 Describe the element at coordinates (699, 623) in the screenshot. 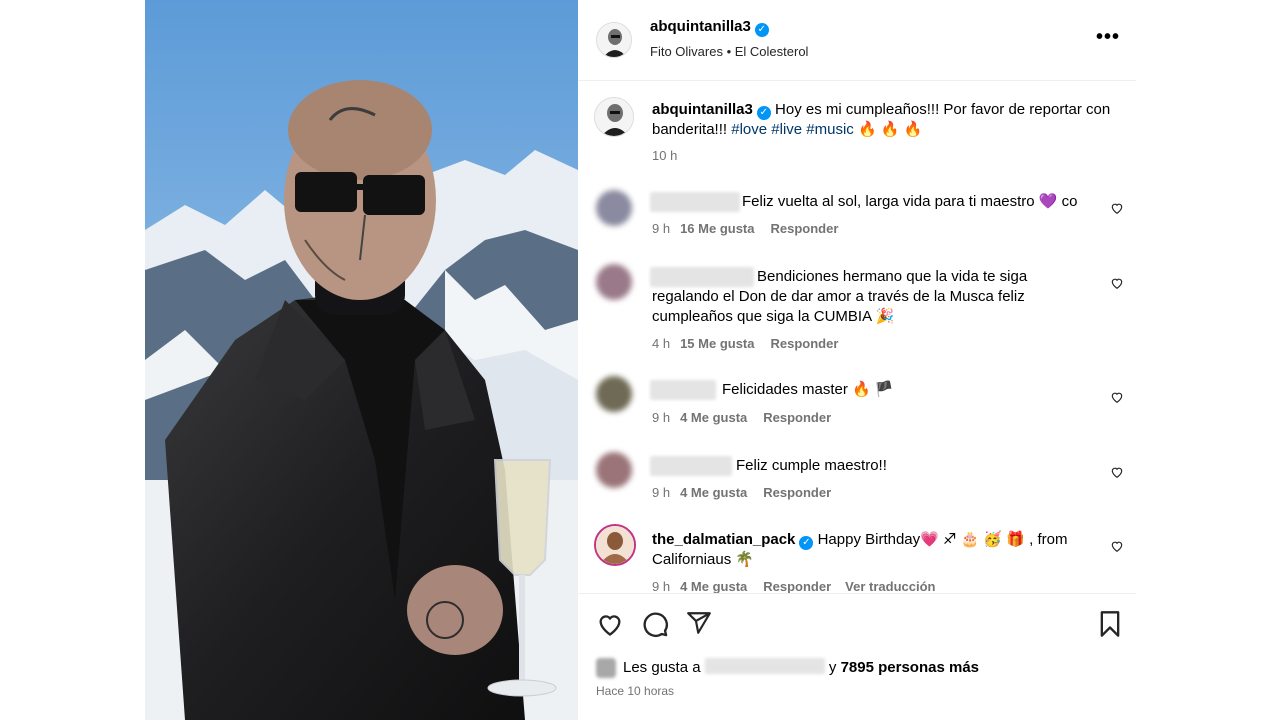

I see `share-icon` at that location.